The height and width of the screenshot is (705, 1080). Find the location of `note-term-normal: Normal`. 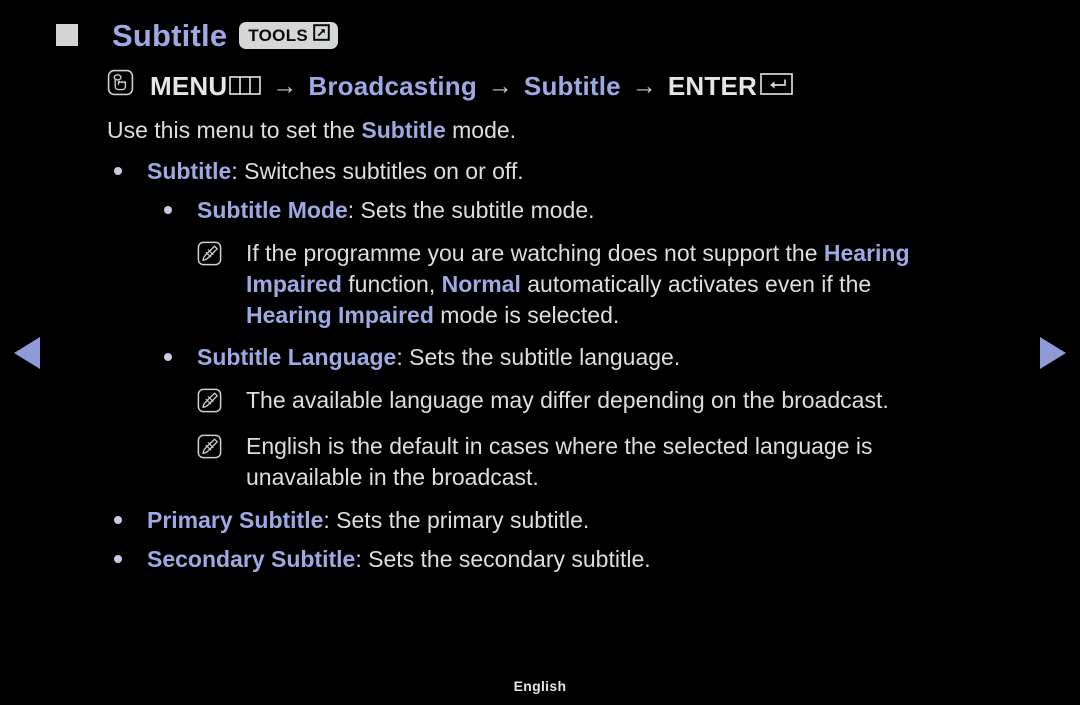

note-term-normal: Normal is located at coordinates (481, 284).